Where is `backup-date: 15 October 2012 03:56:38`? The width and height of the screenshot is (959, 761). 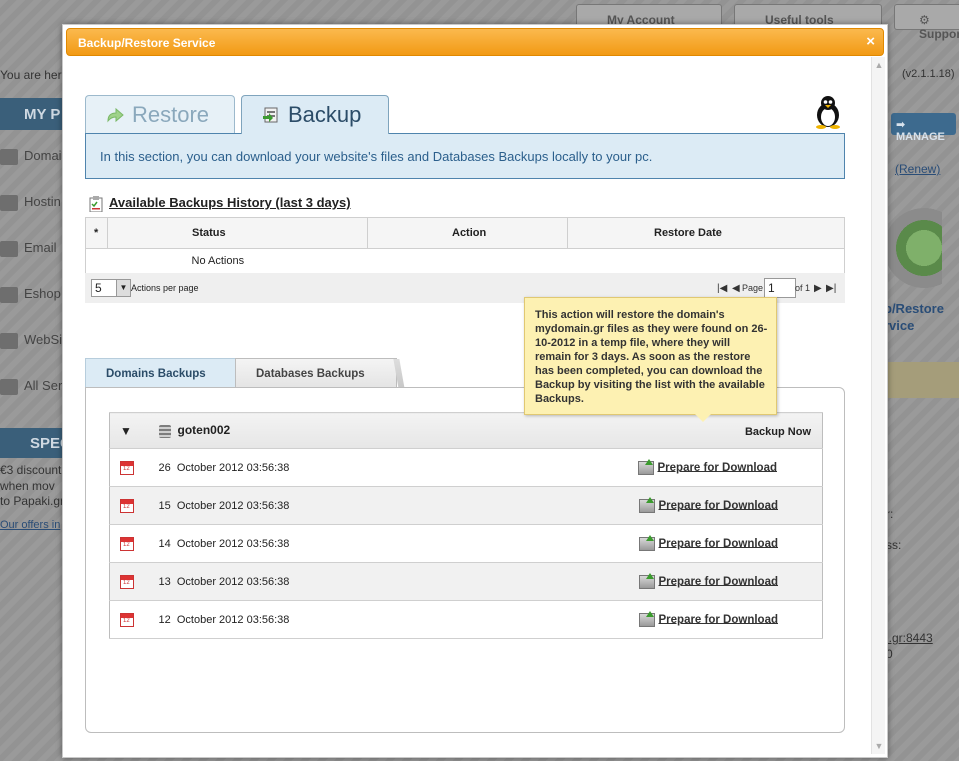
backup-date: 15 October 2012 03:56:38 is located at coordinates (397, 505).